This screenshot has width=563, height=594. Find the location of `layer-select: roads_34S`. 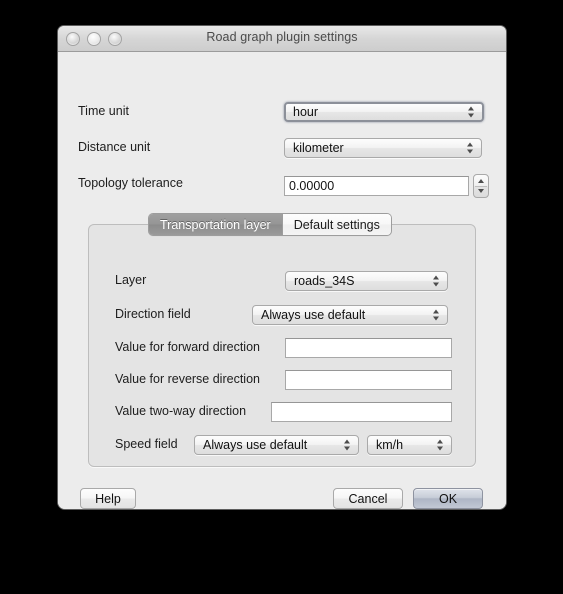

layer-select: roads_34S is located at coordinates (366, 281).